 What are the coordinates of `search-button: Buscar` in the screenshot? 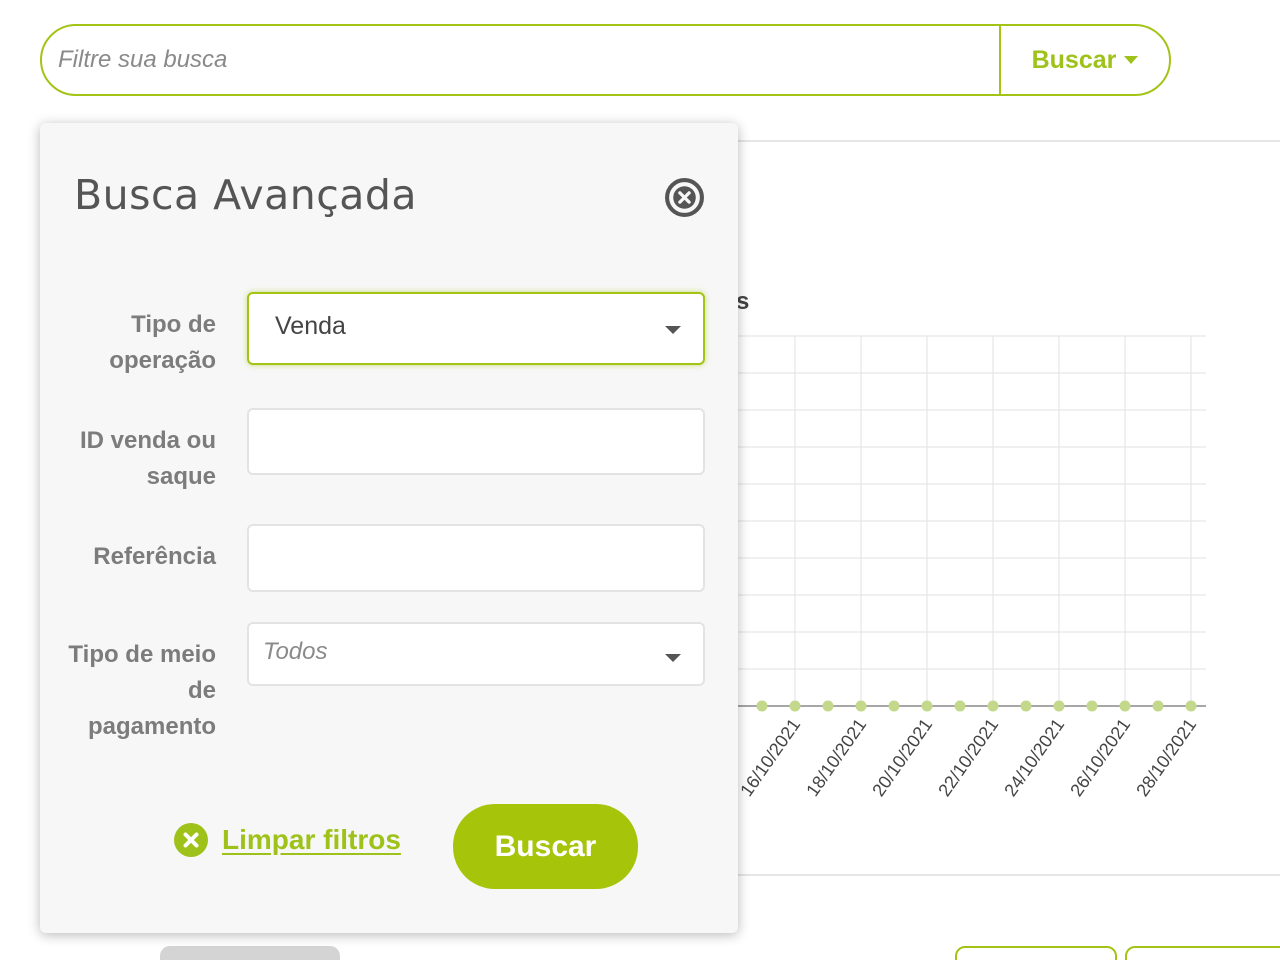 It's located at (1085, 60).